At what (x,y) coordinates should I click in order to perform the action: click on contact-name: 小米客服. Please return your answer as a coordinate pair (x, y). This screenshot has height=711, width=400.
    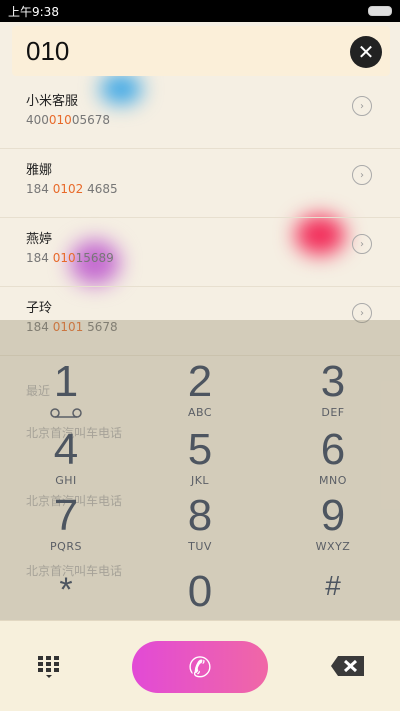
    Looking at the image, I should click on (52, 101).